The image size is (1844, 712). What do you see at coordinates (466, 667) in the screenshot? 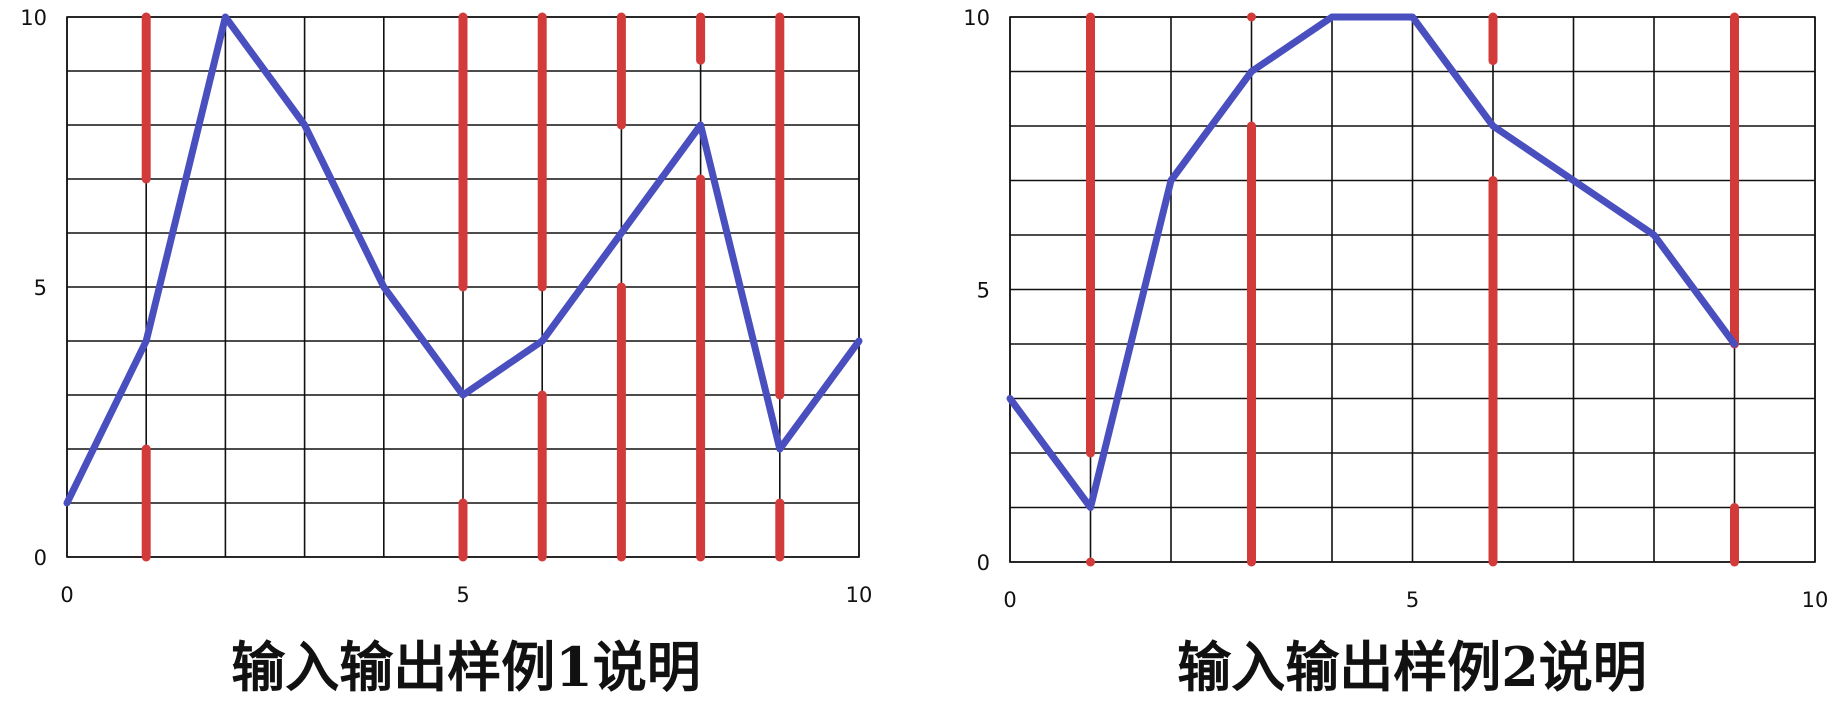
I see `chart-1-caption: 输入输出样例1说明` at bounding box center [466, 667].